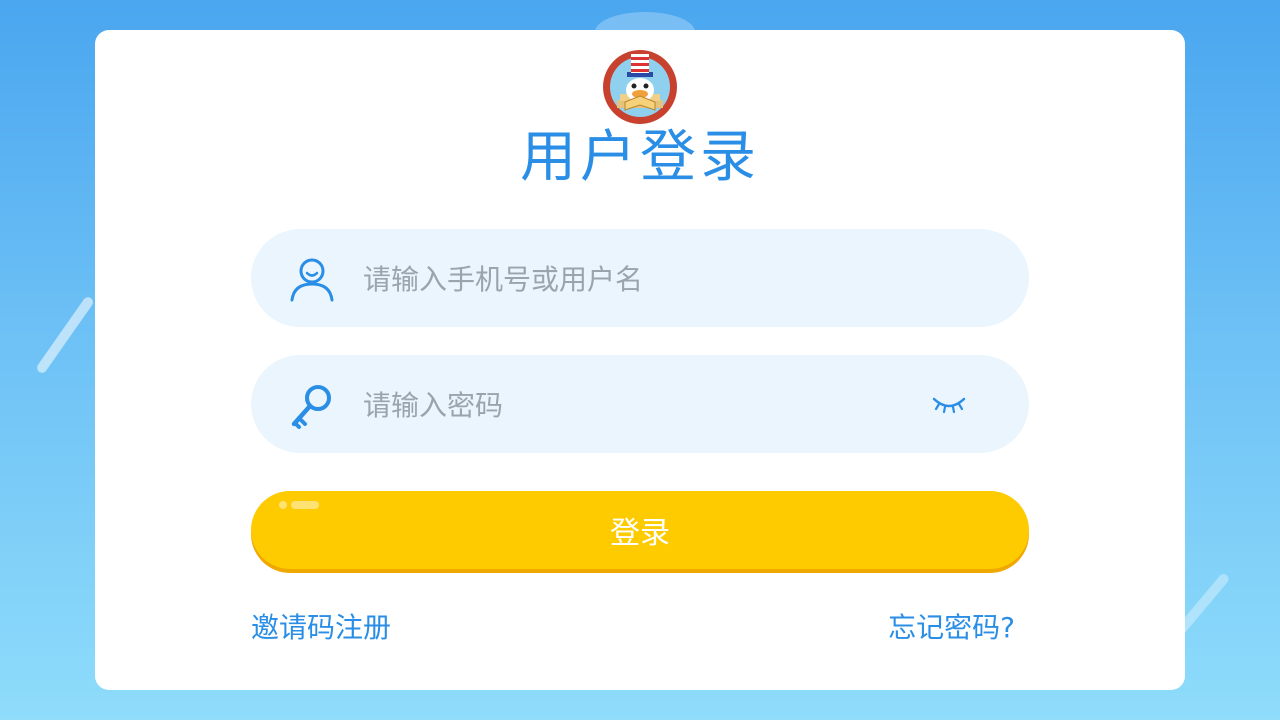  I want to click on invite-code-register-link: 邀请码注册, so click(321, 626).